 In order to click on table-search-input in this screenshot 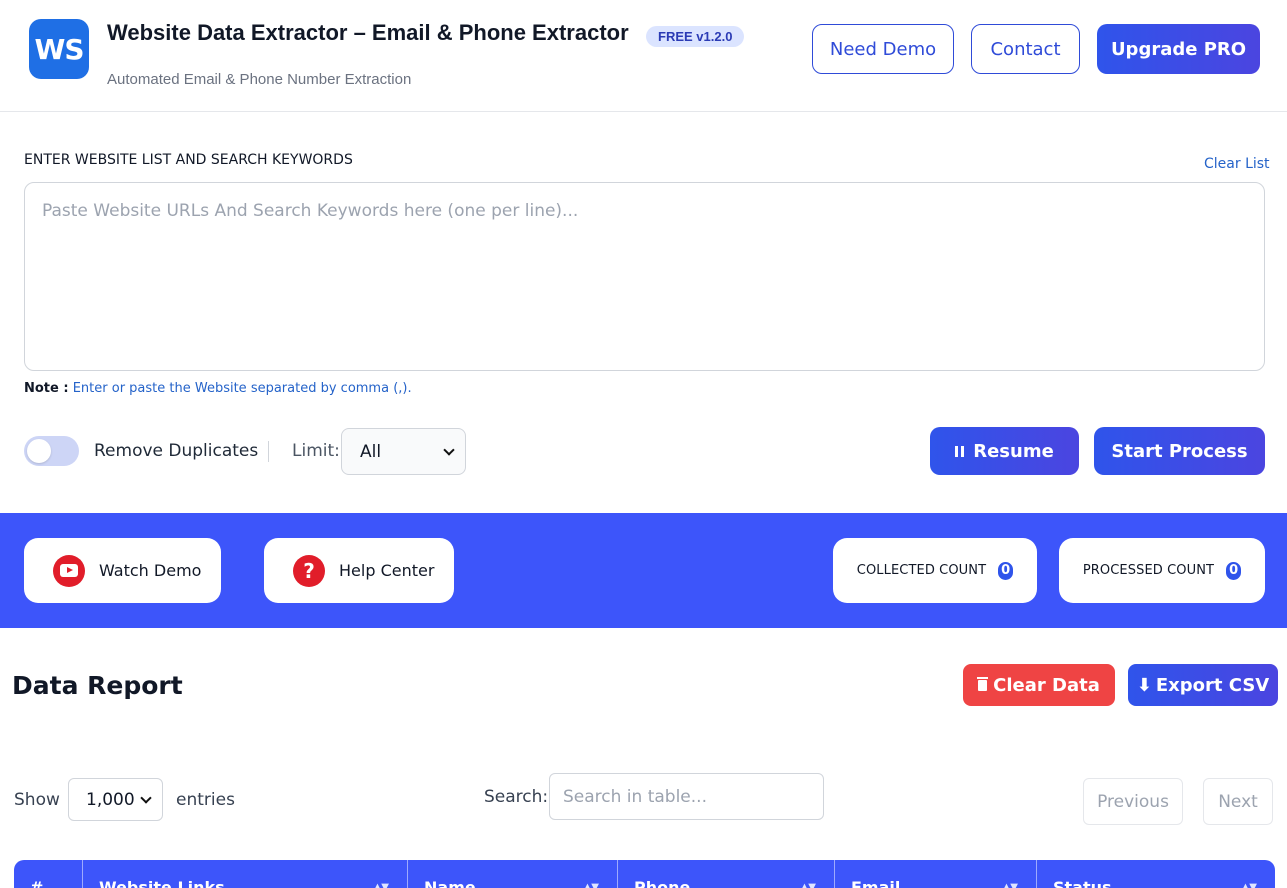, I will do `click(686, 796)`.